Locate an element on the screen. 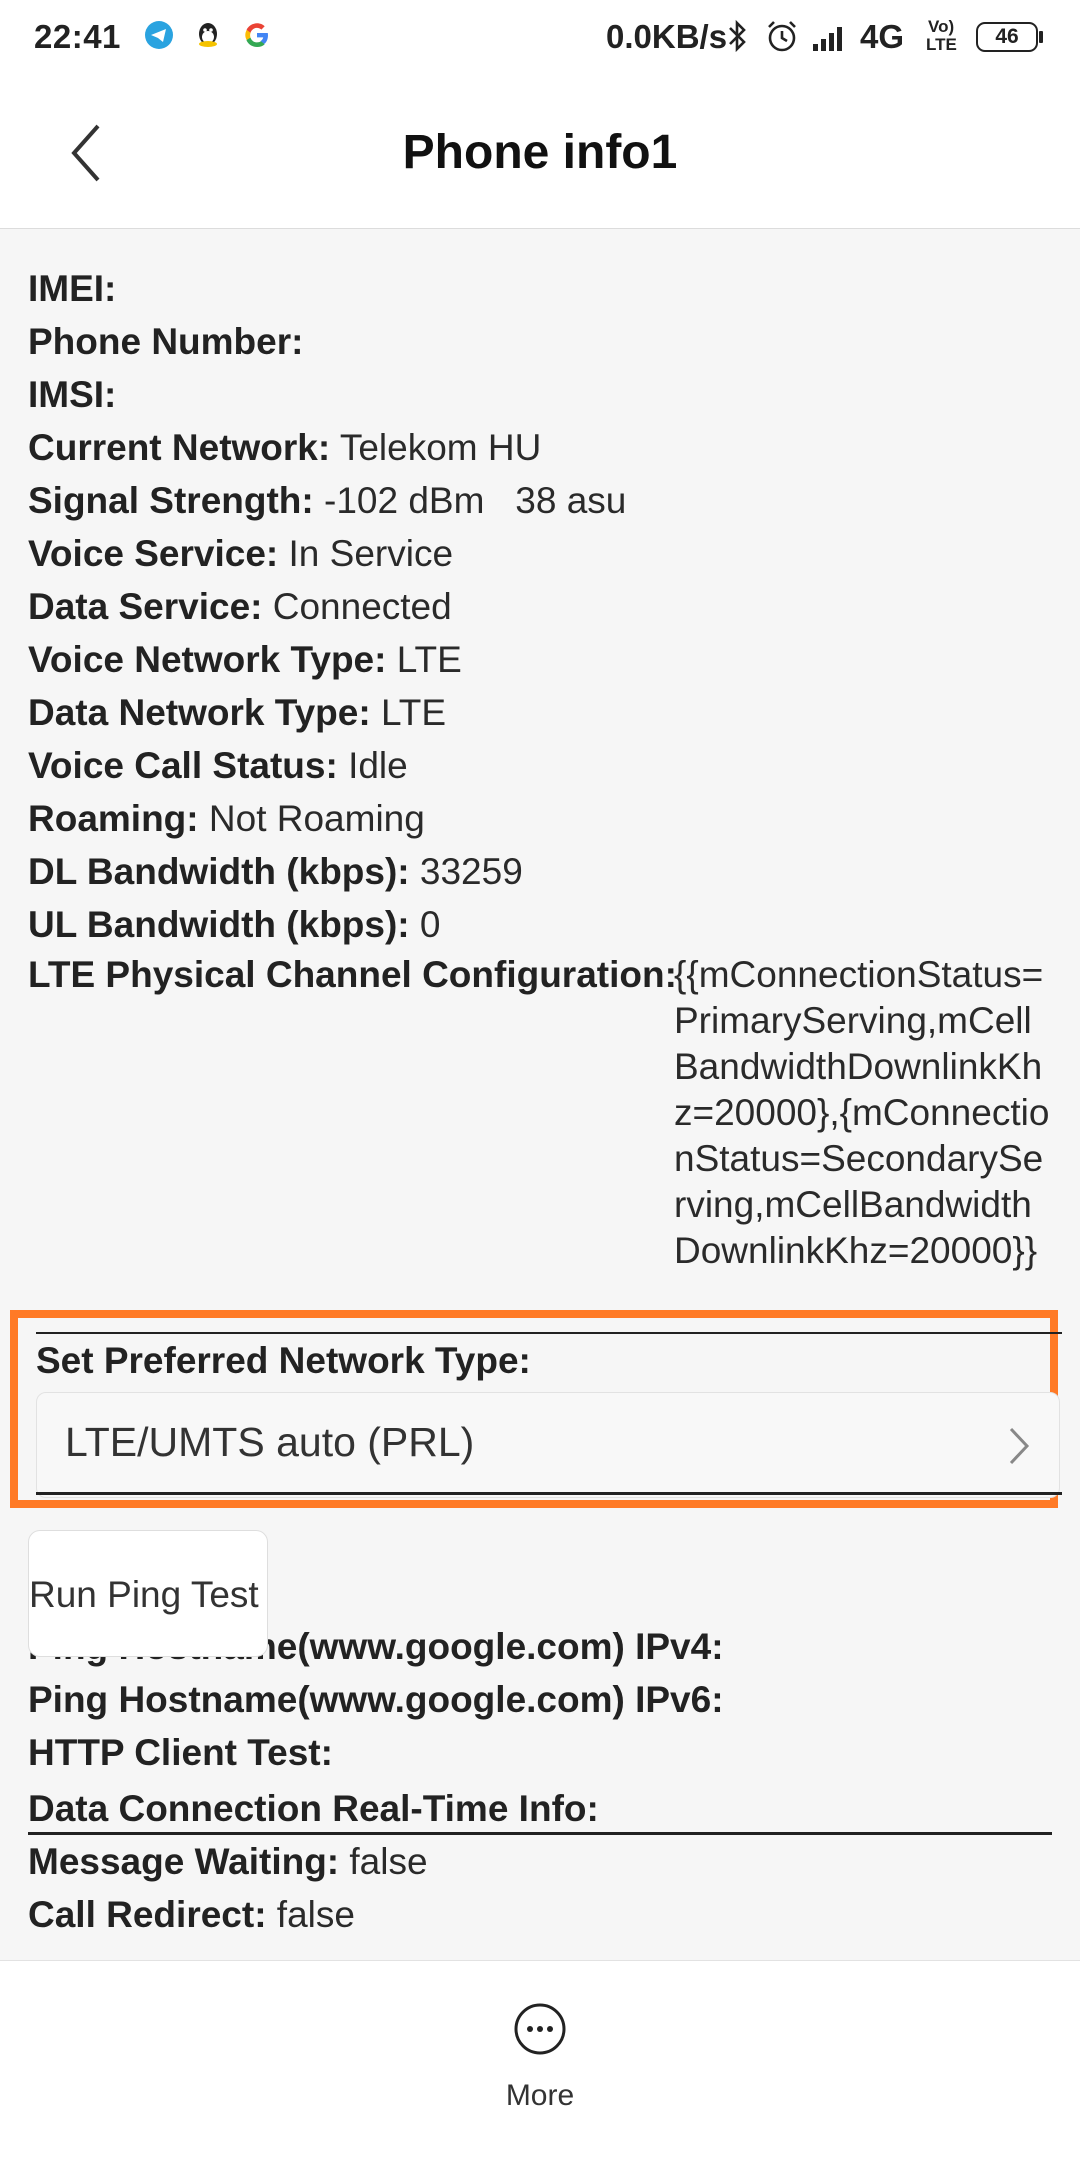  battery-icon: 46 is located at coordinates (1009, 37).